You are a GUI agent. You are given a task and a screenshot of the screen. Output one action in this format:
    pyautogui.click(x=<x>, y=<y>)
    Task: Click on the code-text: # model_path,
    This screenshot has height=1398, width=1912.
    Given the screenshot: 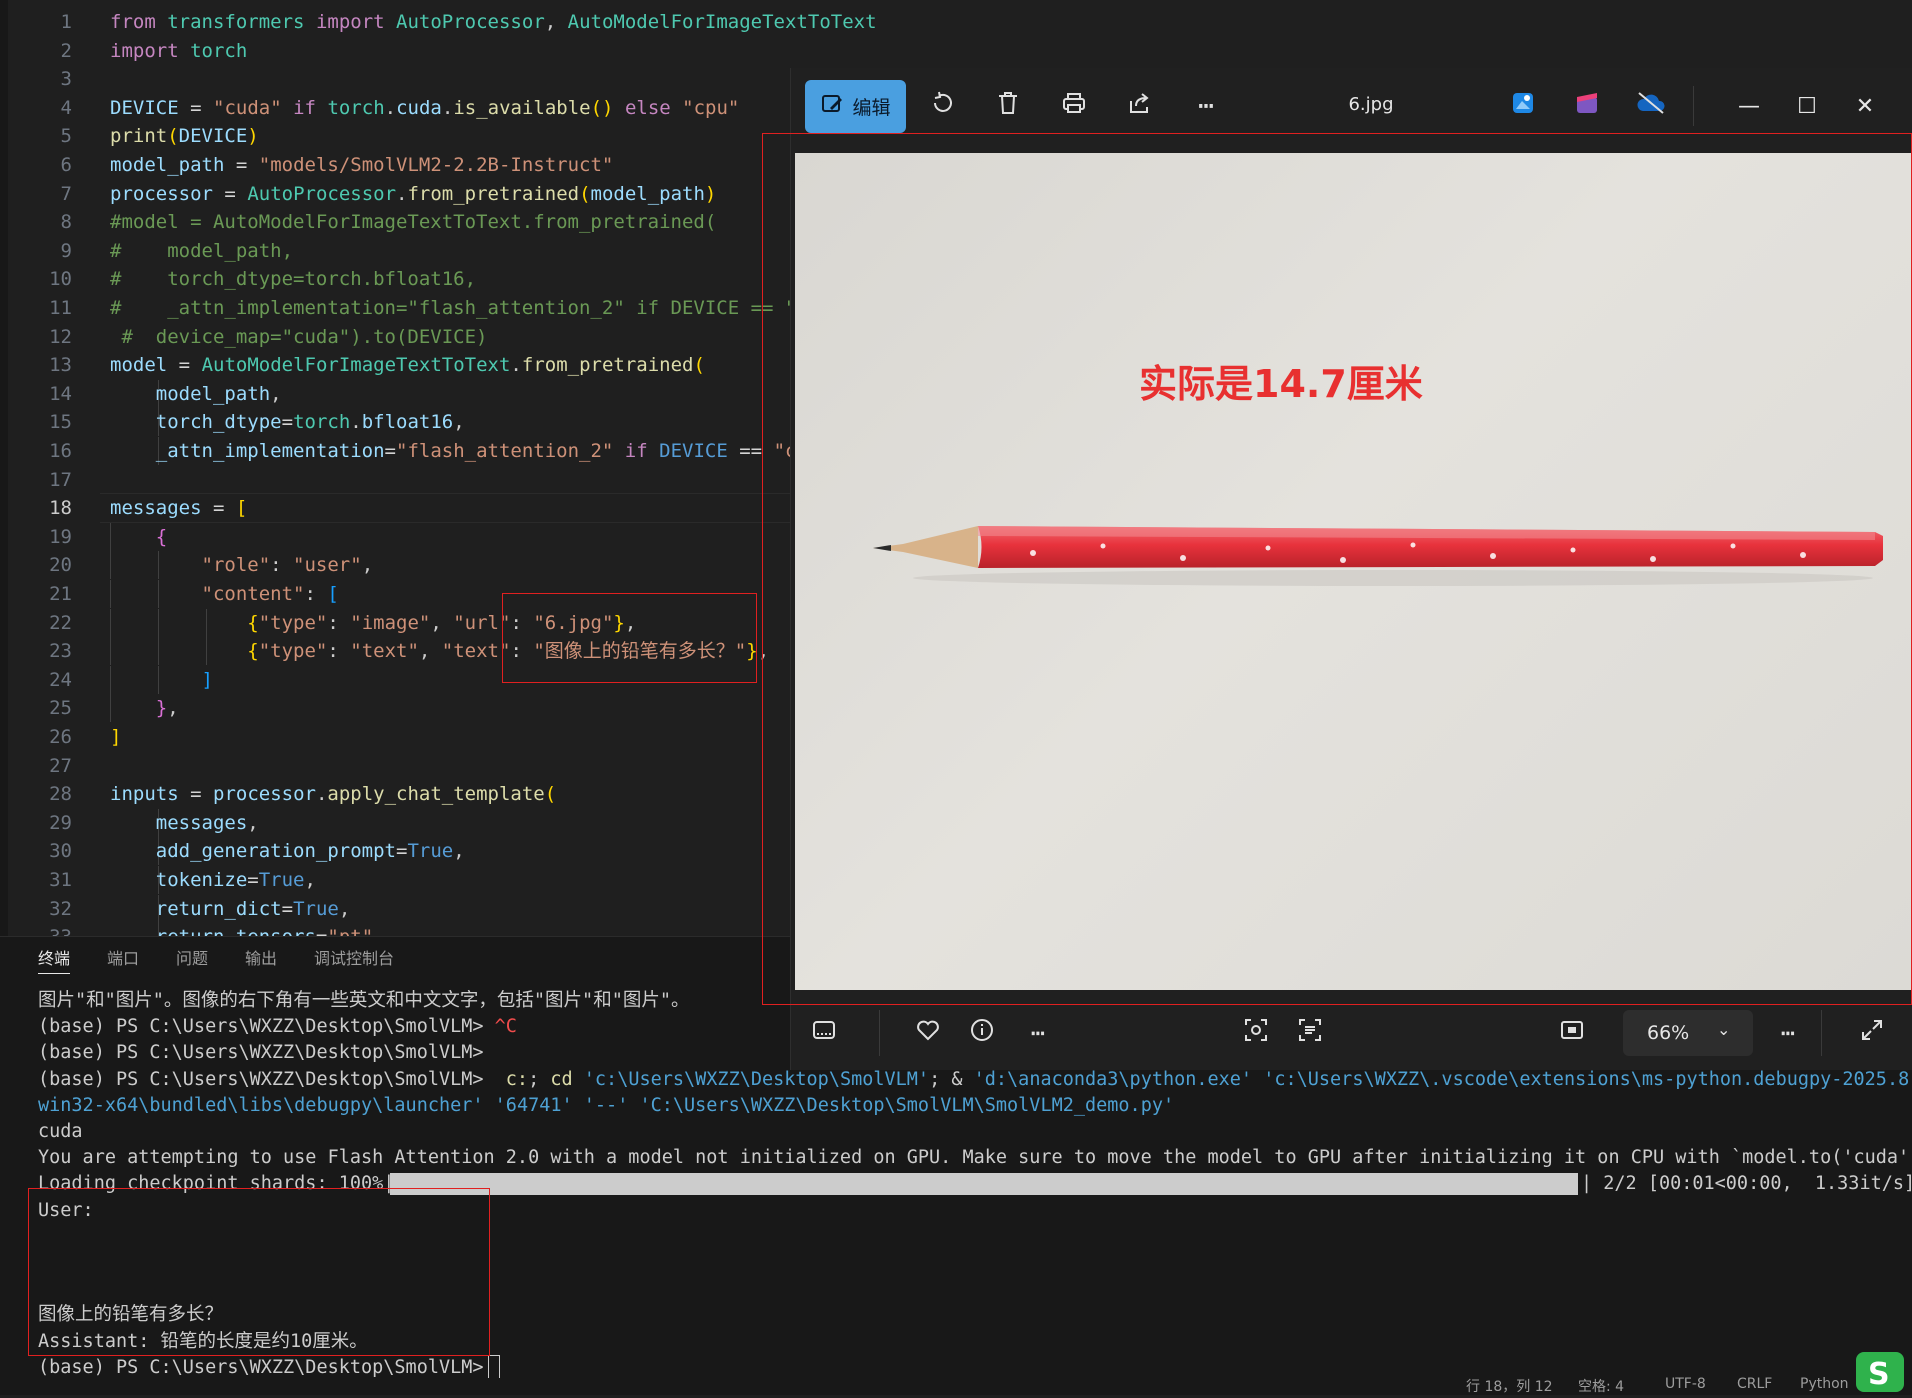 What is the action you would take?
    pyautogui.click(x=202, y=250)
    